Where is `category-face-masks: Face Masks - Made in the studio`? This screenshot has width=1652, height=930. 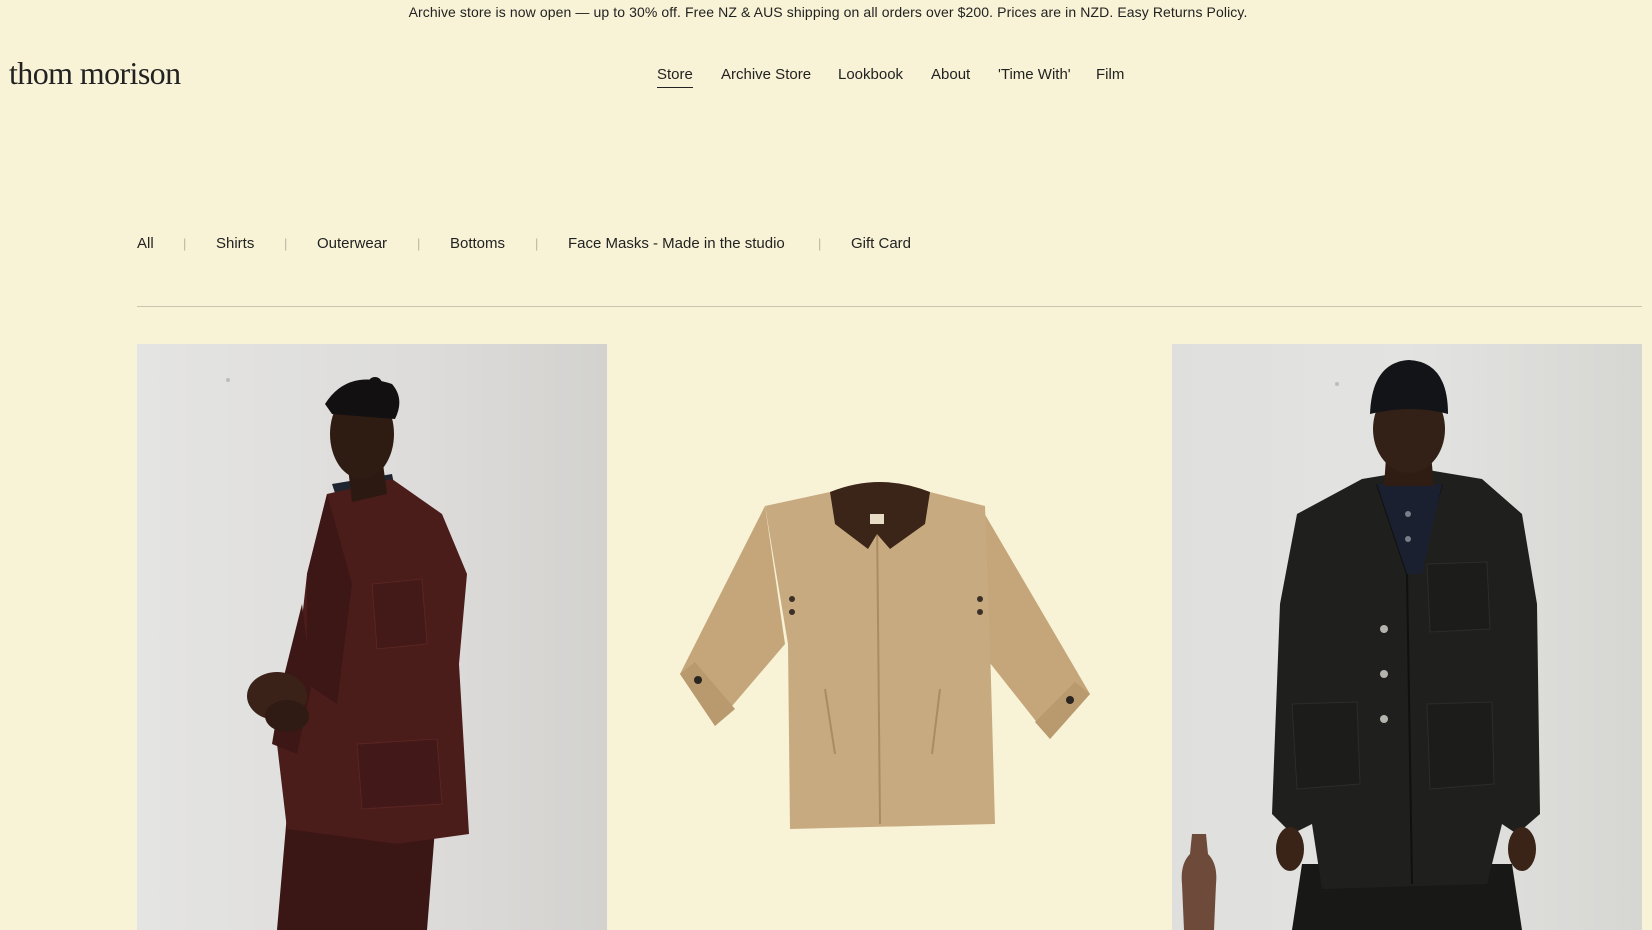
category-face-masks: Face Masks - Made in the studio is located at coordinates (676, 243).